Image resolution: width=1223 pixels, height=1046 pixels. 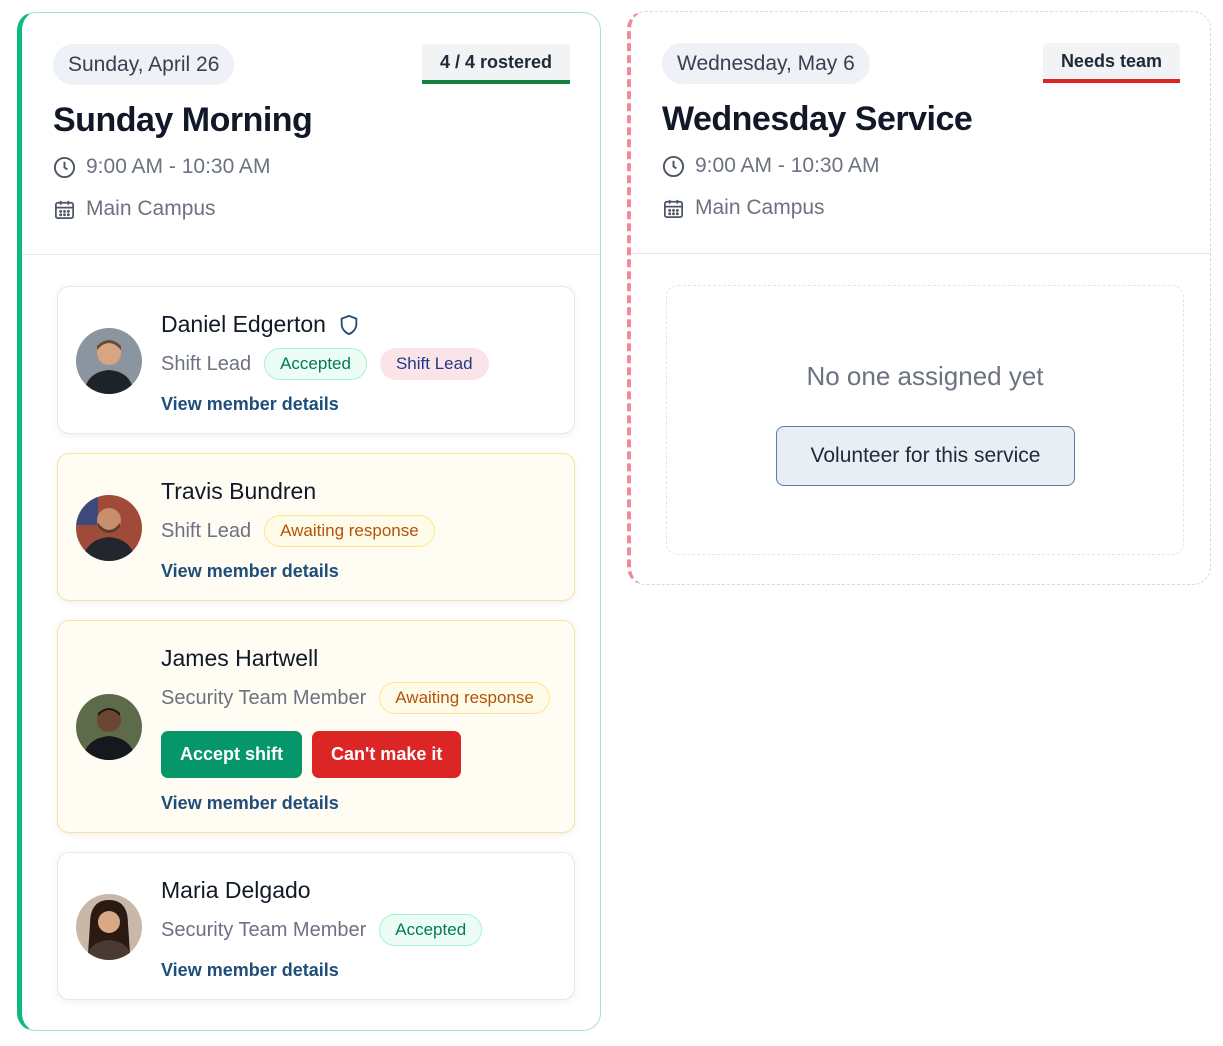 I want to click on cant-make-it-button: Can't make it, so click(x=387, y=754).